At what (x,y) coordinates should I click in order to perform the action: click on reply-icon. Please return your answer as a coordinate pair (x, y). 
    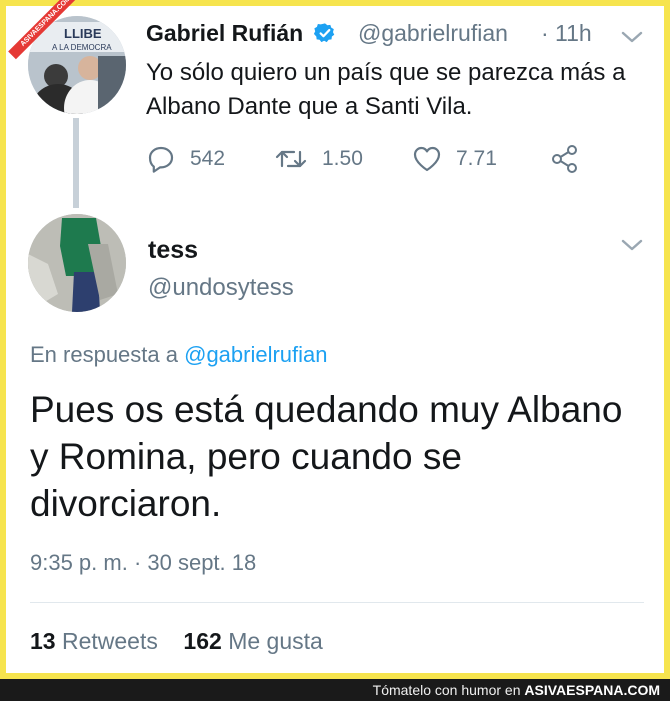
    Looking at the image, I should click on (161, 159).